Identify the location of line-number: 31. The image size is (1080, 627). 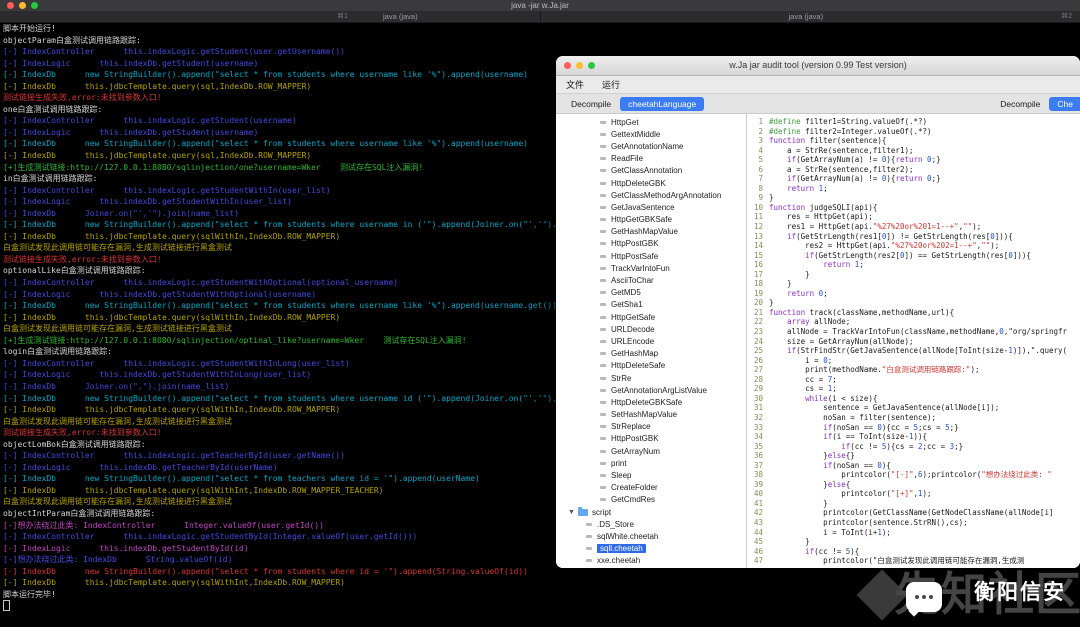
(758, 408).